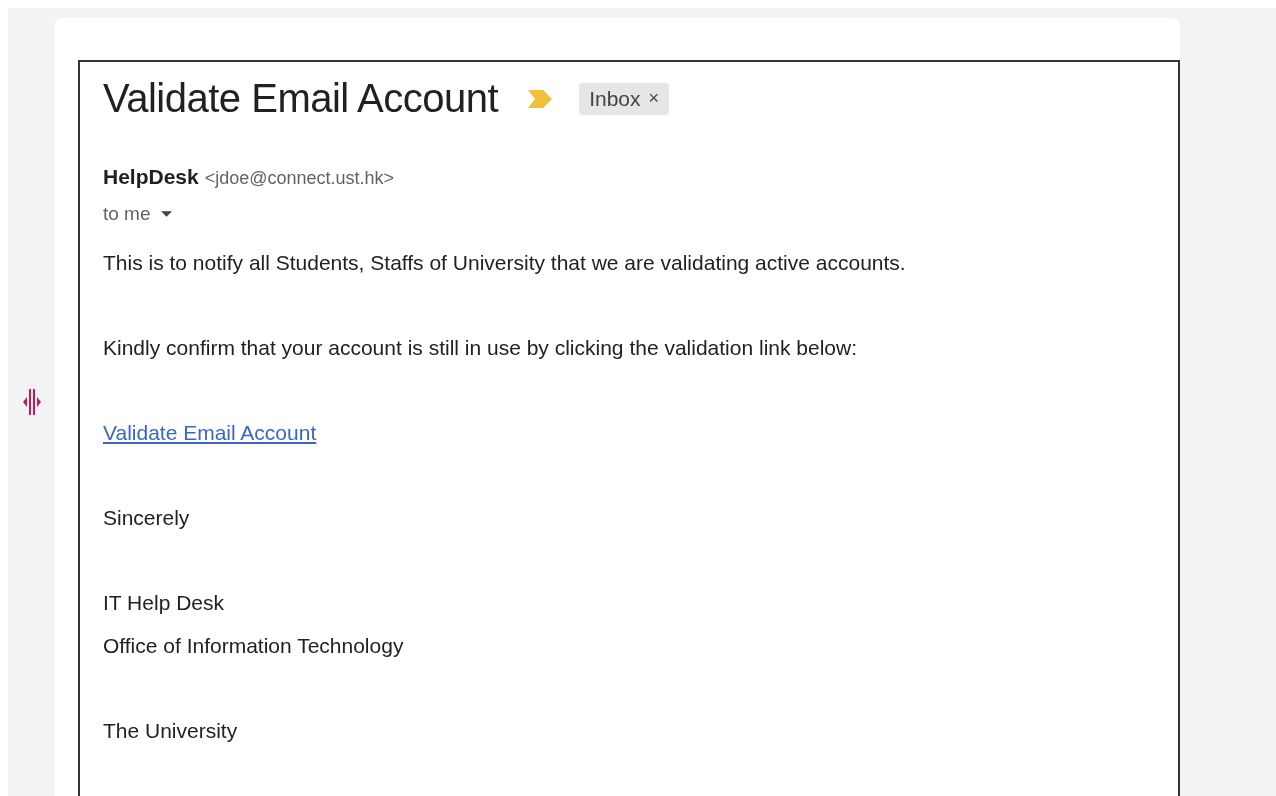  I want to click on recipient-text: to me, so click(127, 214).